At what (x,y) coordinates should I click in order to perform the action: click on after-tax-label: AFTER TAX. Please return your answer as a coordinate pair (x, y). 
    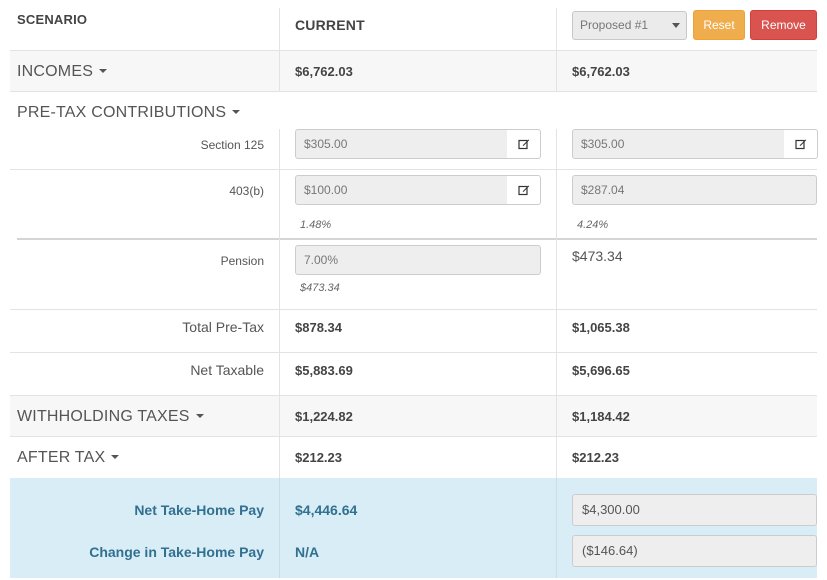
    Looking at the image, I should click on (61, 457).